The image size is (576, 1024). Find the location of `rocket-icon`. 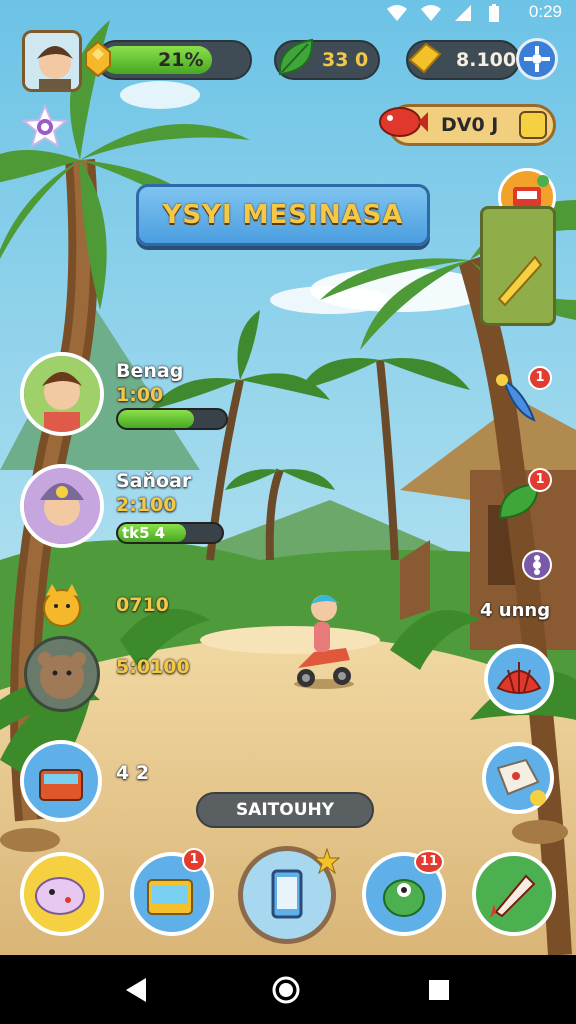

rocket-icon is located at coordinates (513, 896).